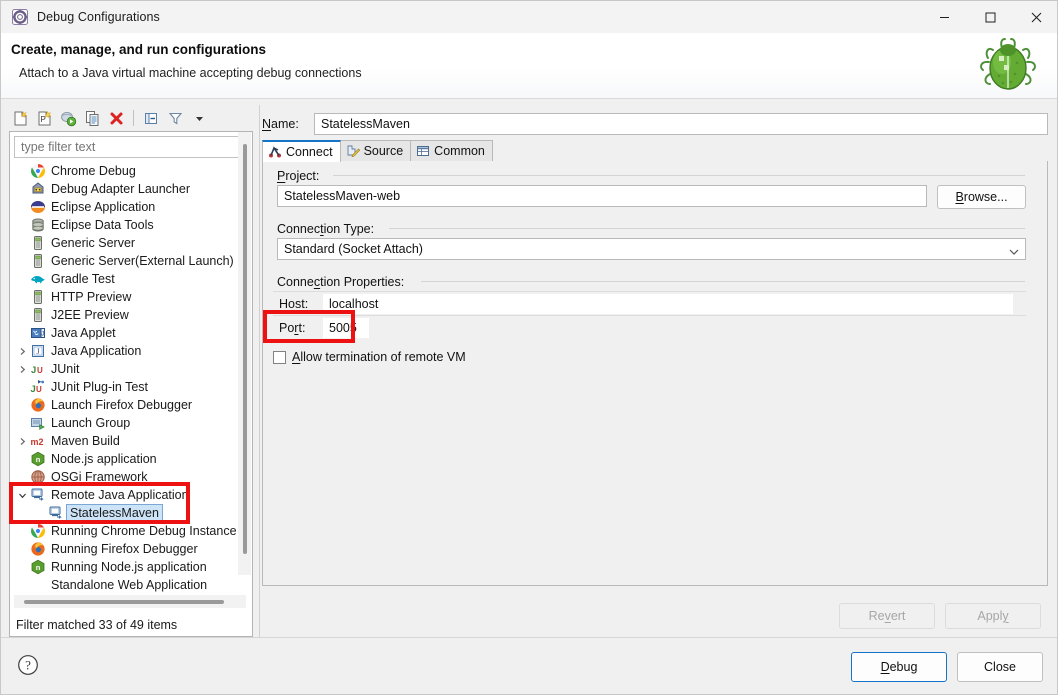 The height and width of the screenshot is (695, 1058). Describe the element at coordinates (130, 495) in the screenshot. I see `tree-item: Remote Java Application` at that location.